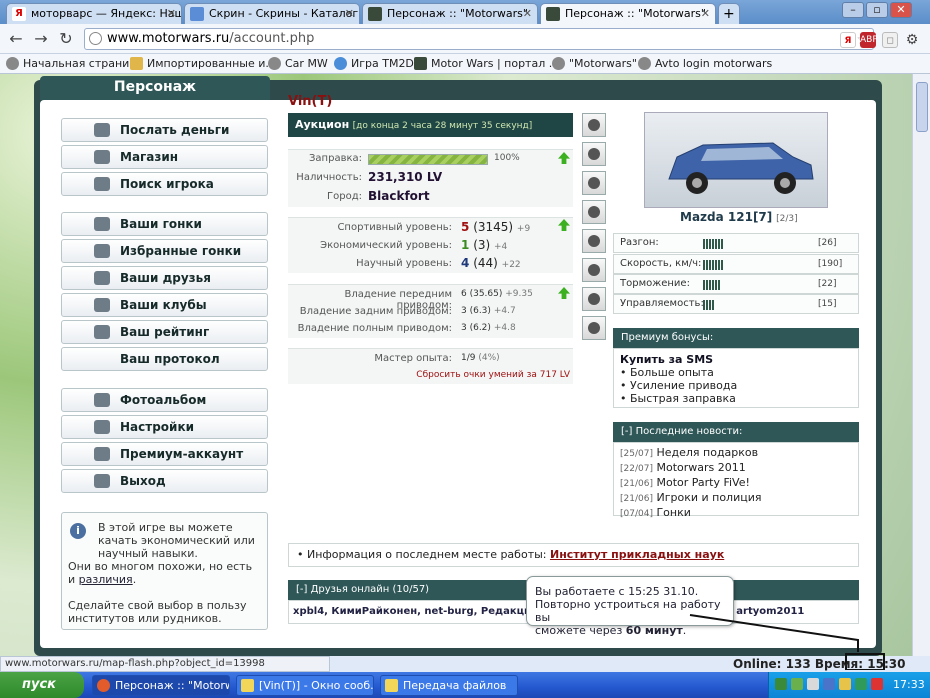 The width and height of the screenshot is (930, 698). I want to click on bookmark-item: Начальная страница, so click(75, 64).